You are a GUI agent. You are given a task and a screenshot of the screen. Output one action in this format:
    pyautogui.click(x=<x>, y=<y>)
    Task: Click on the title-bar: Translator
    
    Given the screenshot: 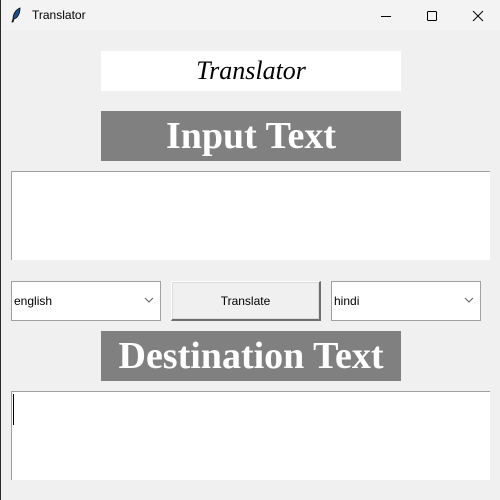 What is the action you would take?
    pyautogui.click(x=250, y=15)
    